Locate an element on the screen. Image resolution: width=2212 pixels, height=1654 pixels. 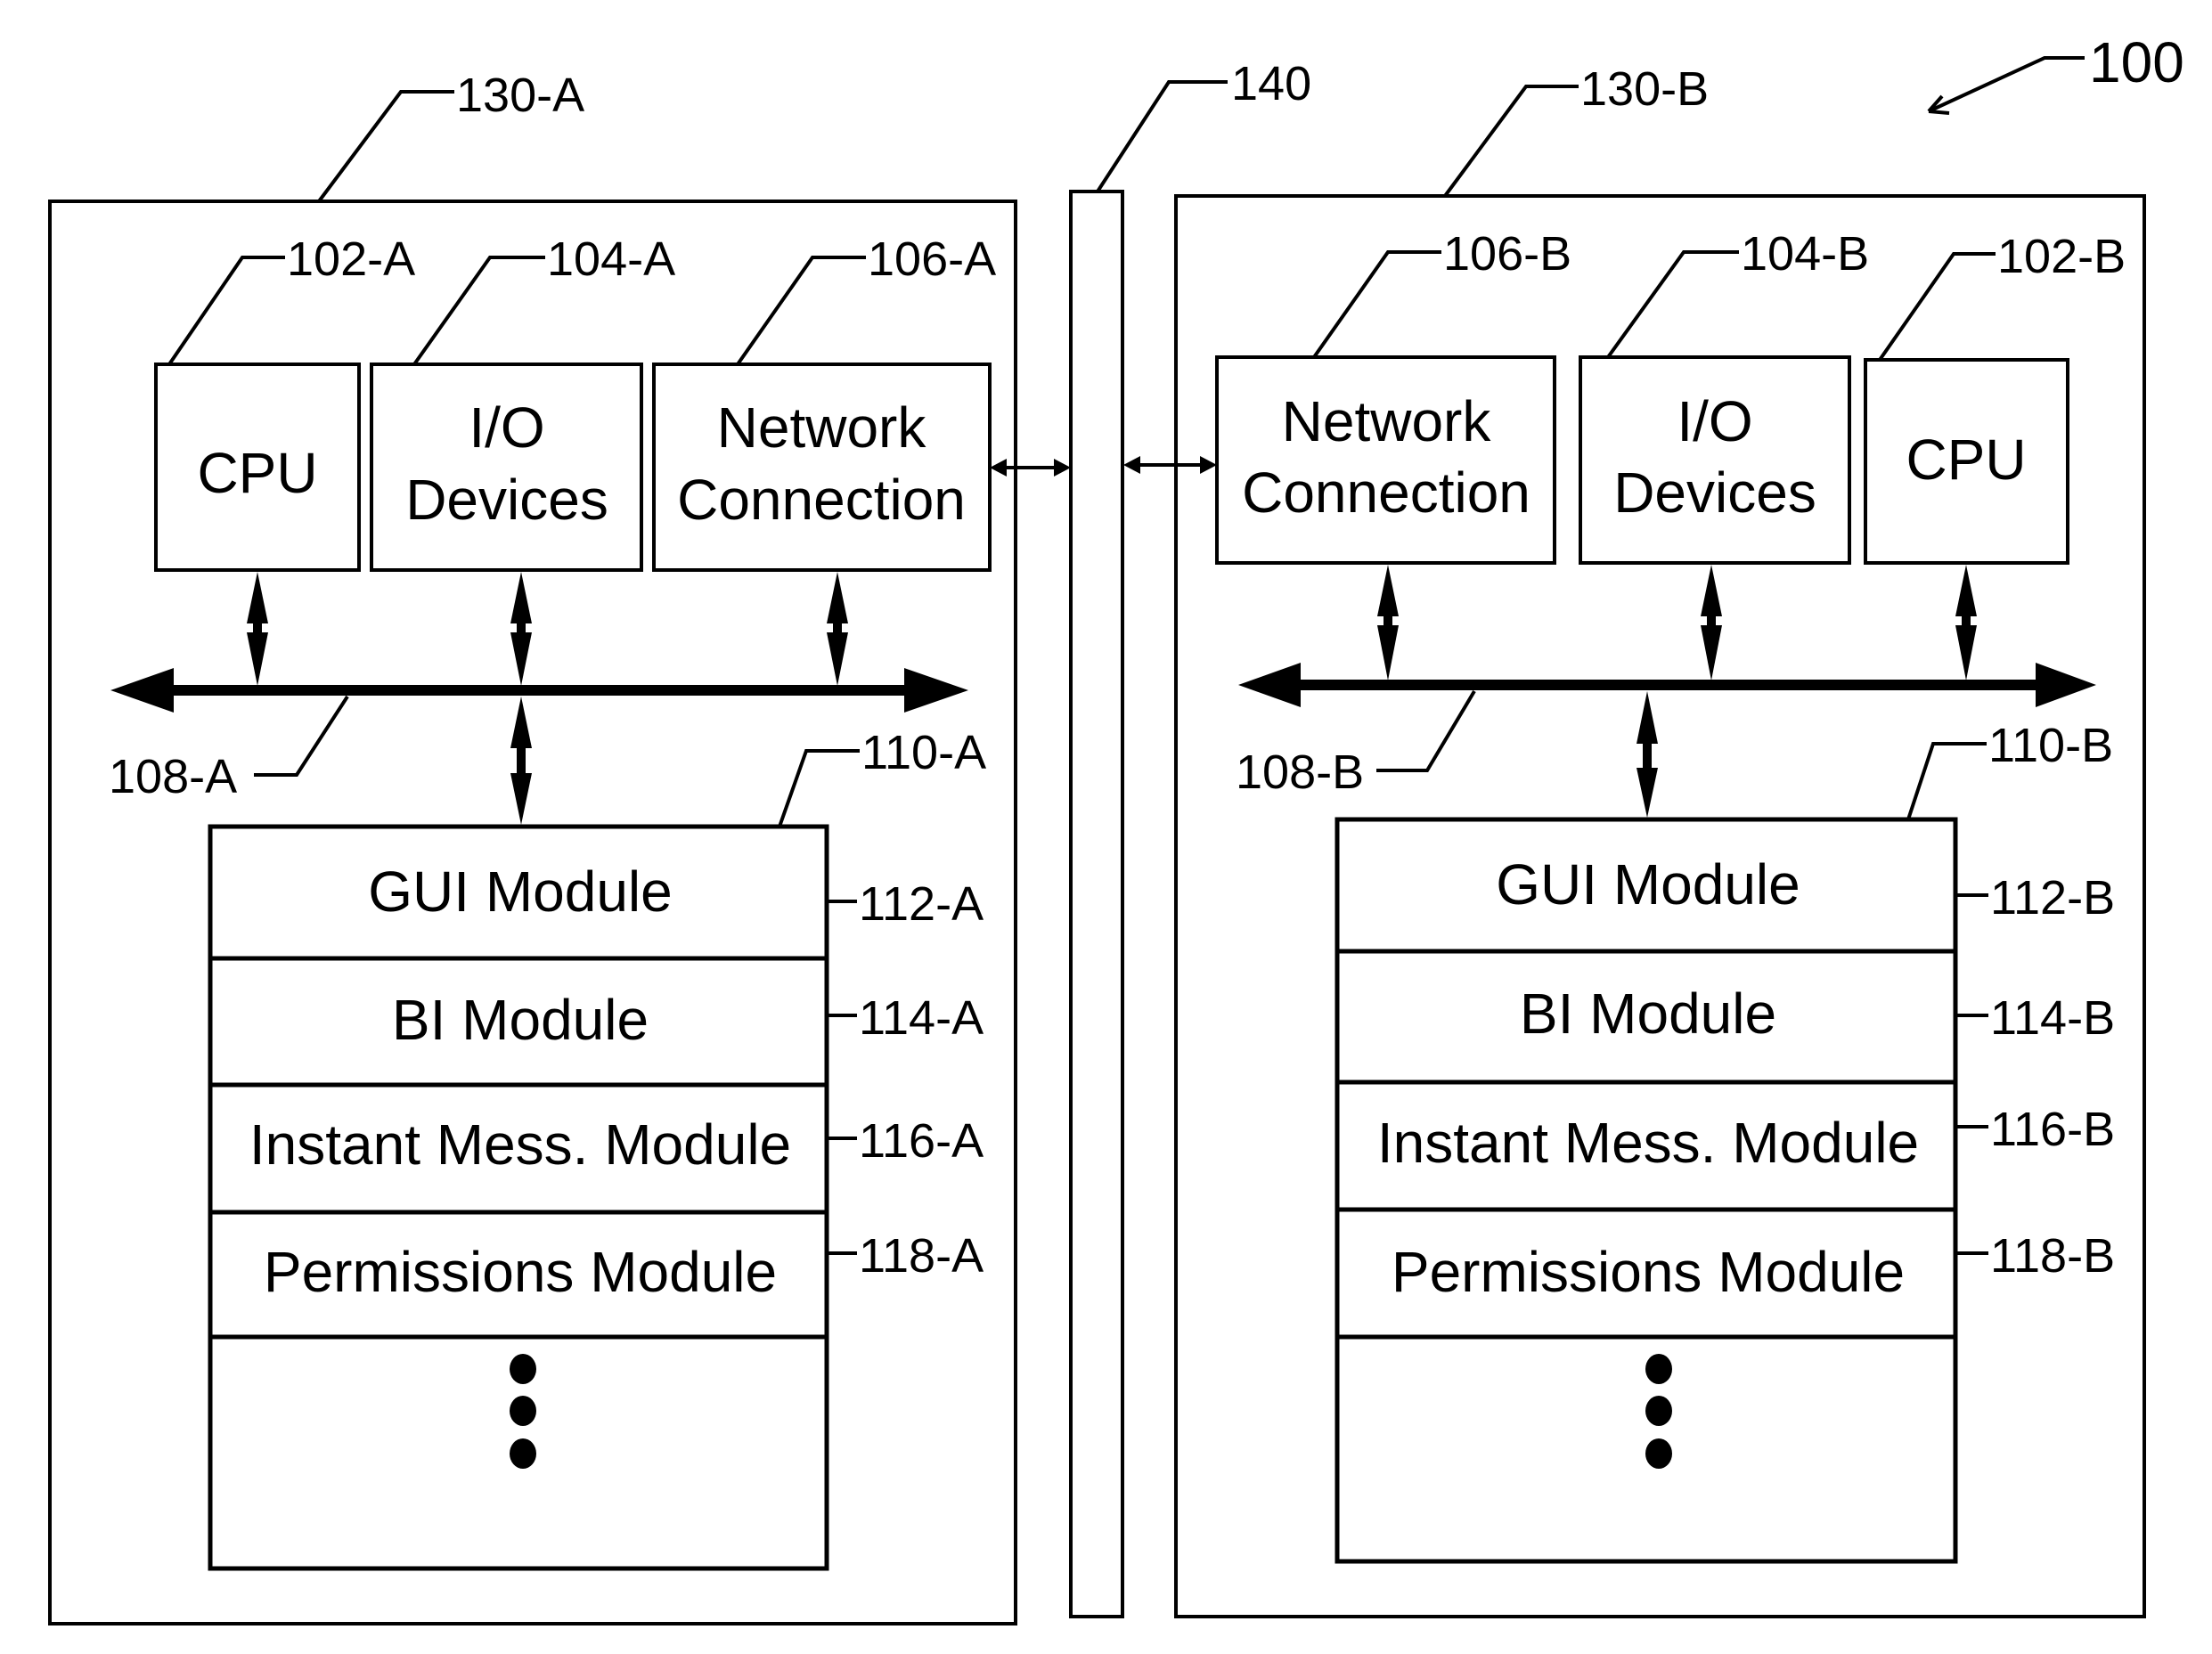
bus-a-arrow-right is located at coordinates (936, 690).